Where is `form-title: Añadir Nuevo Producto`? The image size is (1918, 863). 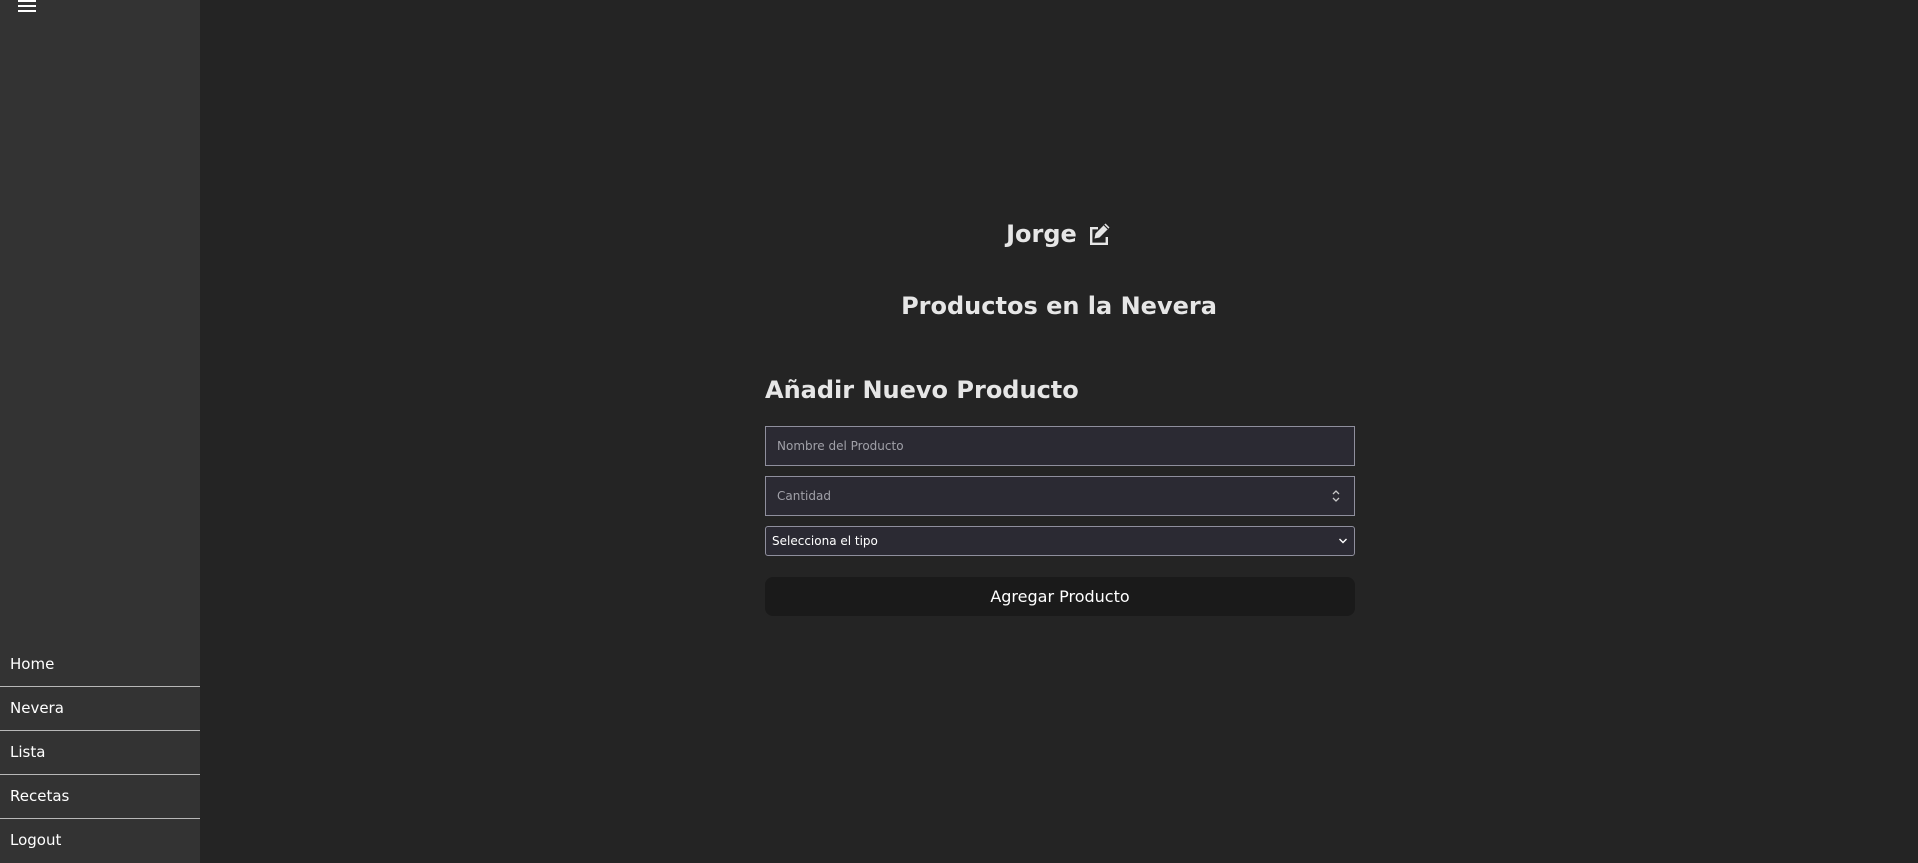 form-title: Añadir Nuevo Producto is located at coordinates (922, 390).